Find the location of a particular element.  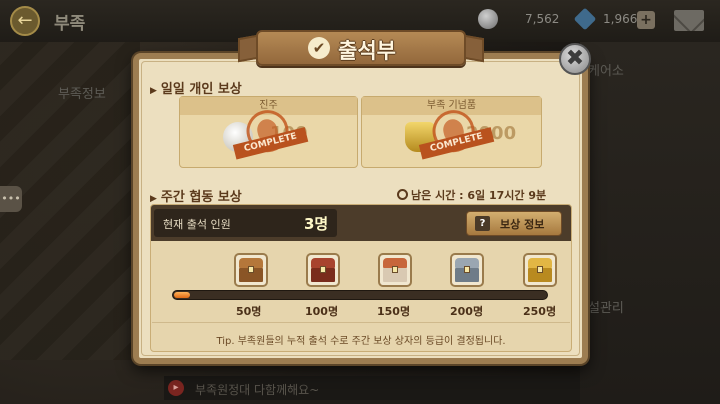

question-icon: ? is located at coordinates (482, 223).